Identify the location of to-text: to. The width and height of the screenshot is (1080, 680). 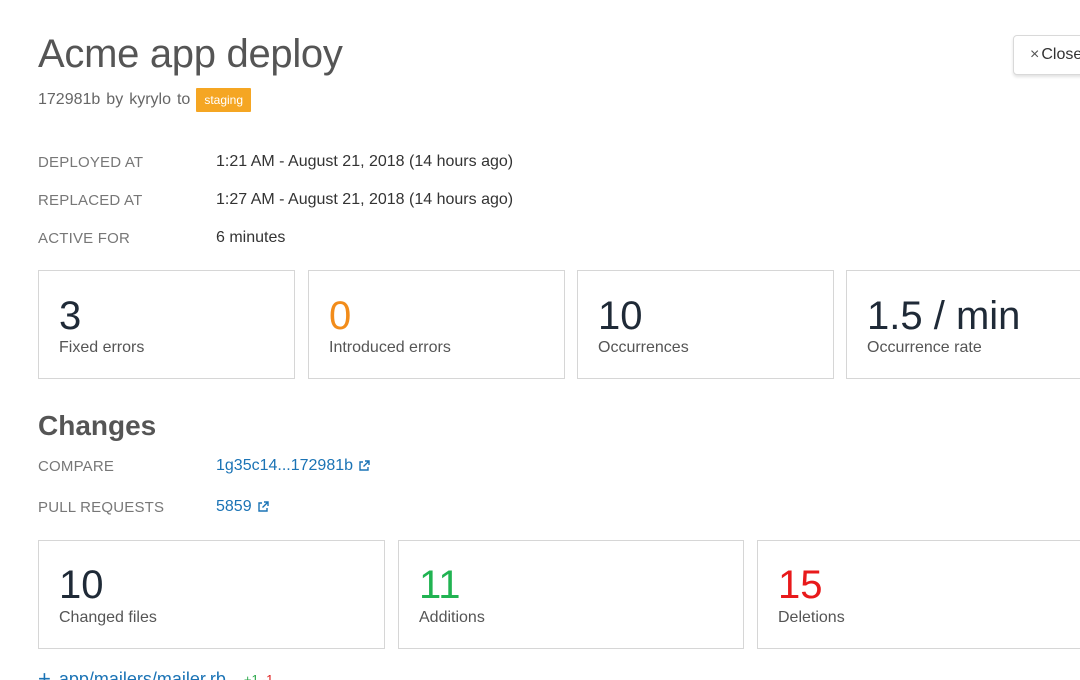
(183, 99).